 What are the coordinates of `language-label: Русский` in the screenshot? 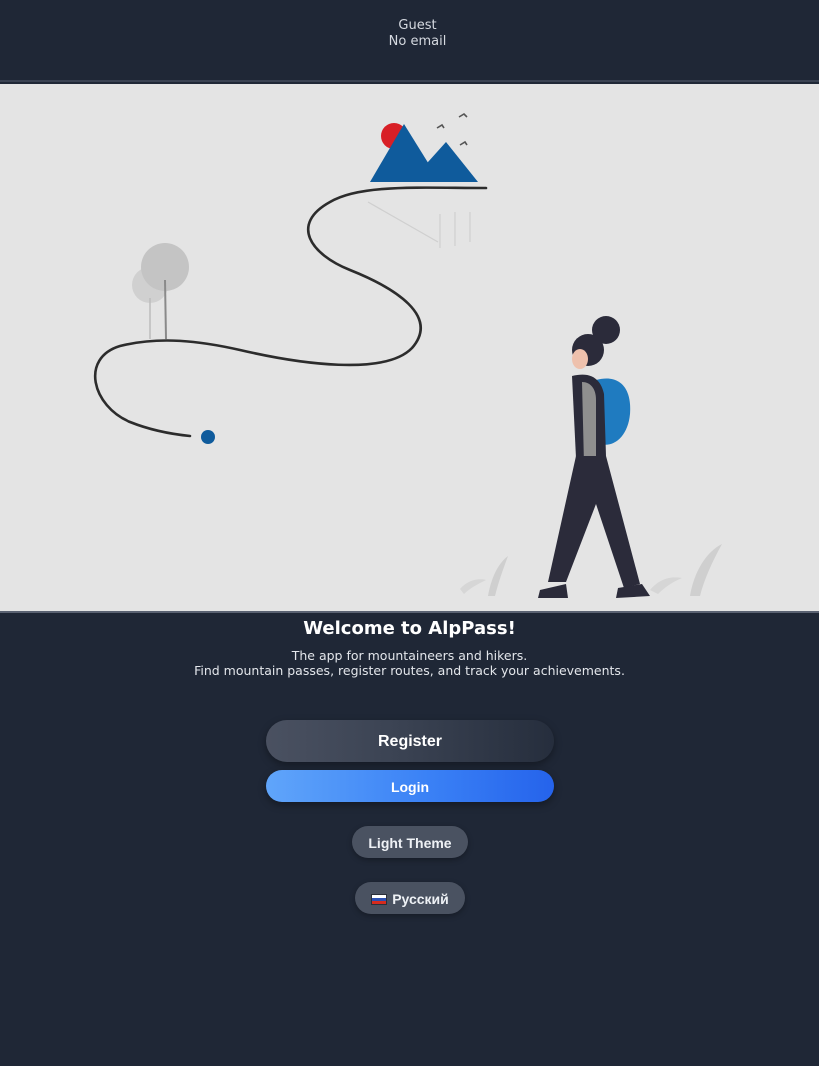 It's located at (420, 899).